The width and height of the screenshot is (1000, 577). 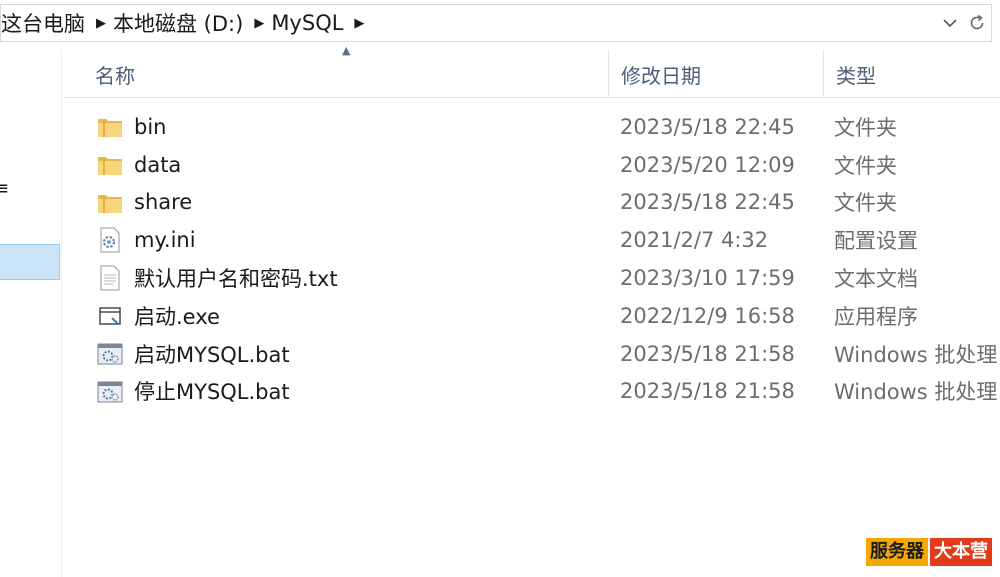 What do you see at coordinates (351, 74) in the screenshot?
I see `column-header-name: 名称` at bounding box center [351, 74].